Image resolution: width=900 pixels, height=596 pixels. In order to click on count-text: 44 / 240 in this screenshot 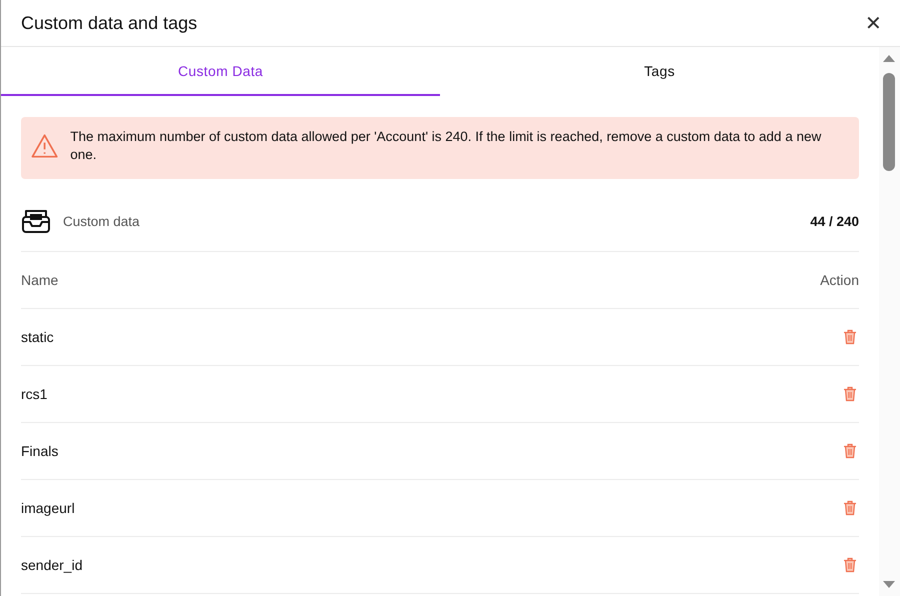, I will do `click(834, 221)`.